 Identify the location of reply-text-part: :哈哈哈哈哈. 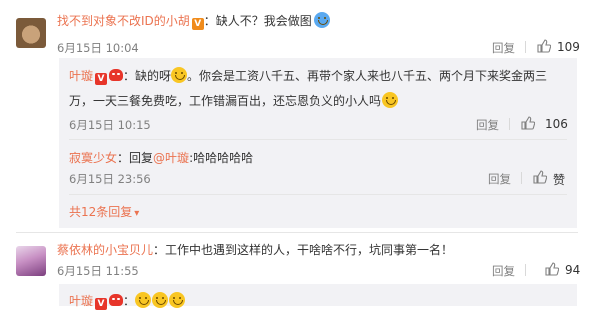
(221, 158).